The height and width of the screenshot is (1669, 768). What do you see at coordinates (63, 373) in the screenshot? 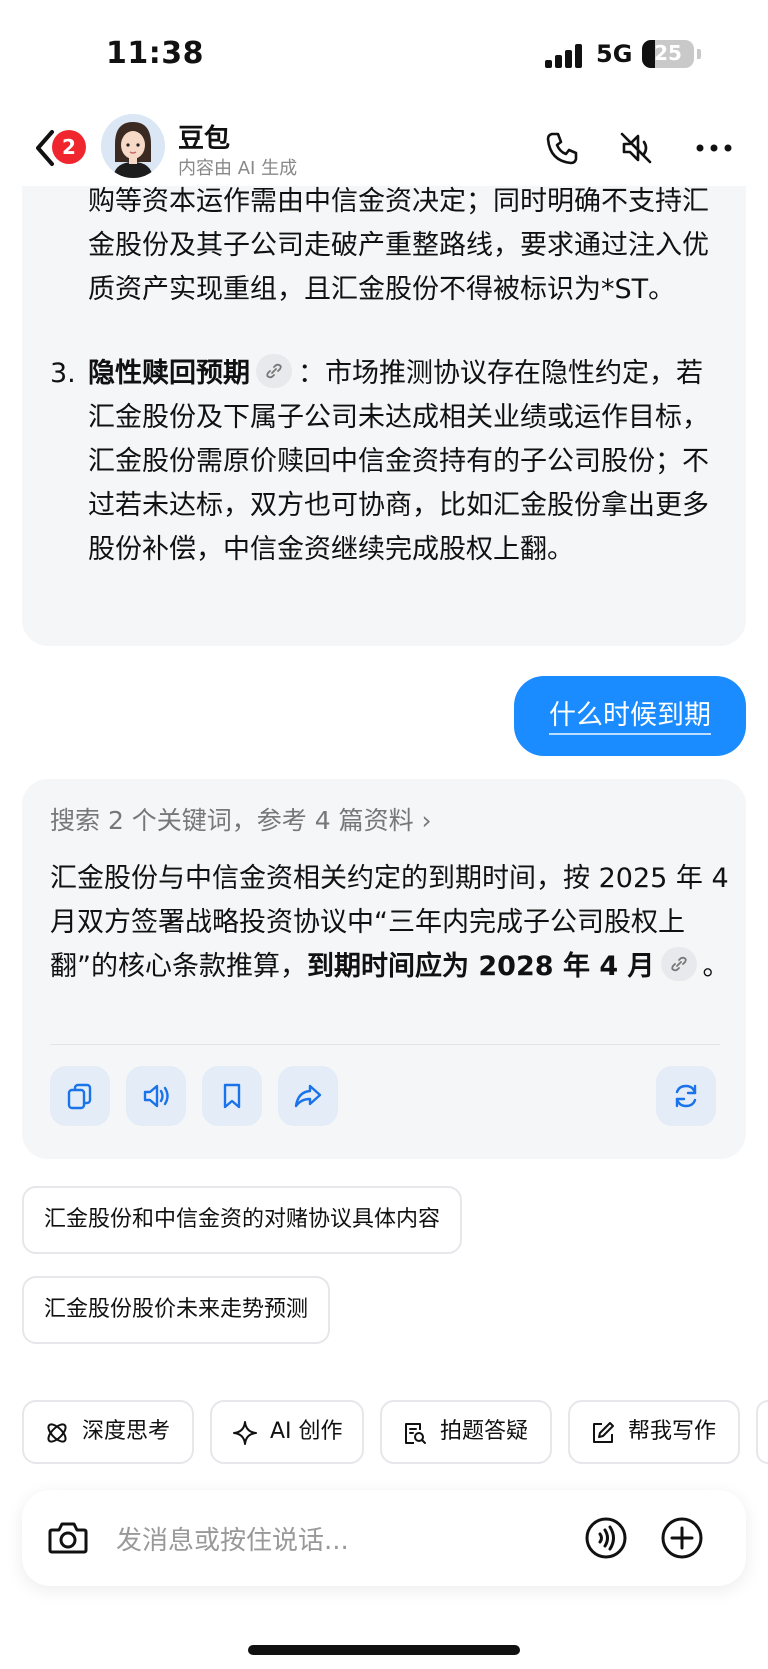
I see `list-number: 3.` at bounding box center [63, 373].